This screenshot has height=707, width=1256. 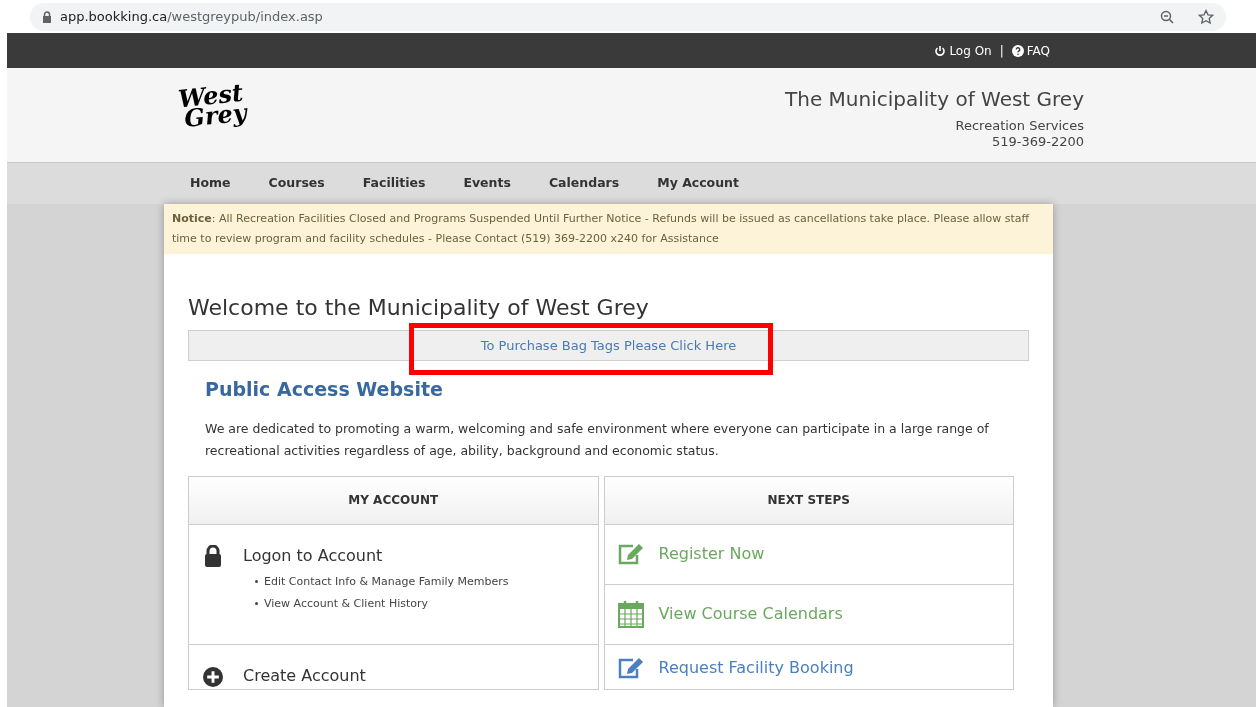 What do you see at coordinates (756, 667) in the screenshot?
I see `next-step-link: Request Facility Booking` at bounding box center [756, 667].